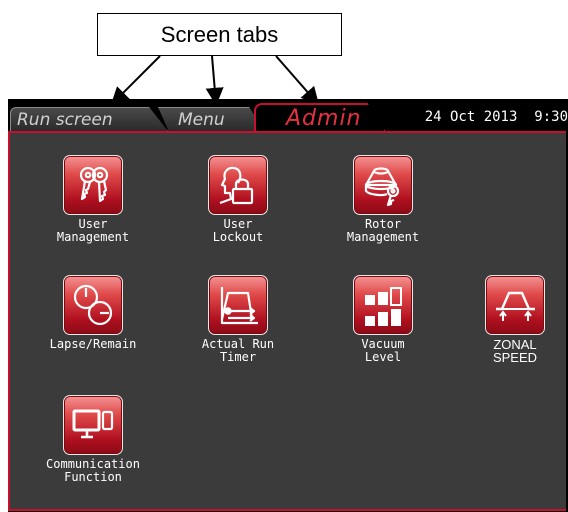  I want to click on tab-run-screen-label: Run screen, so click(65, 119).